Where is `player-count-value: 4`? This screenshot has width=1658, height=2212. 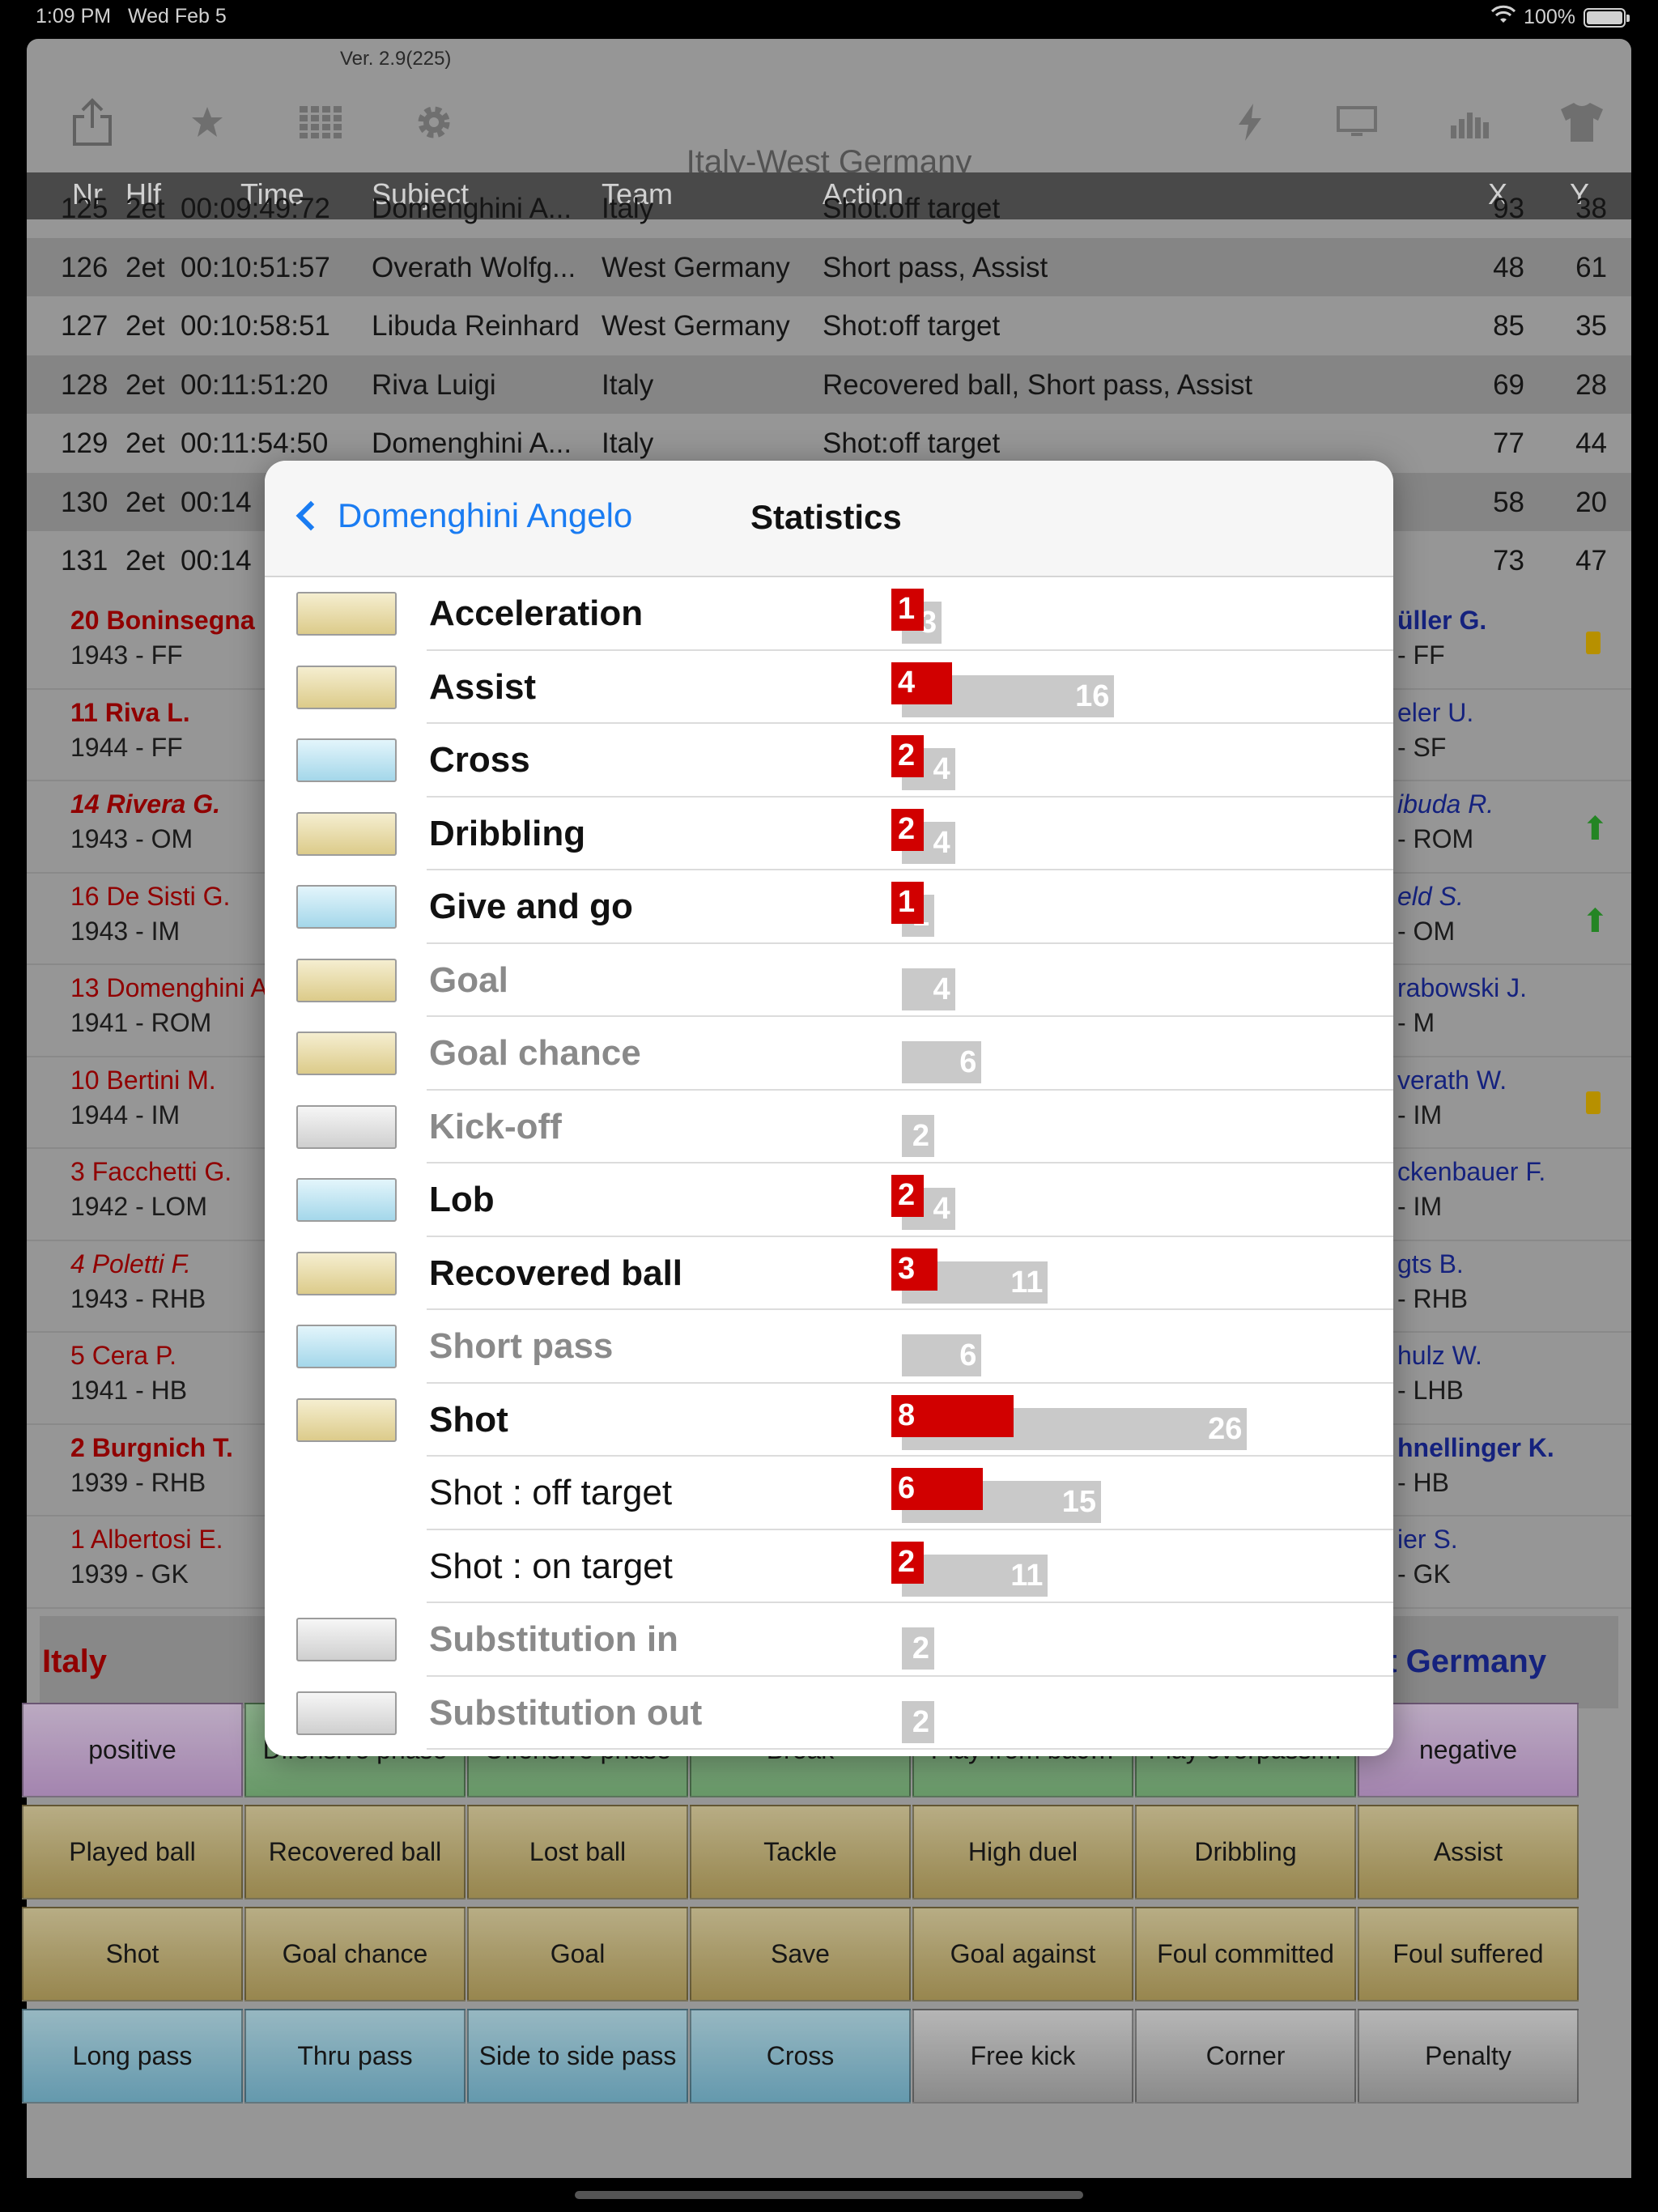 player-count-value: 4 is located at coordinates (907, 682).